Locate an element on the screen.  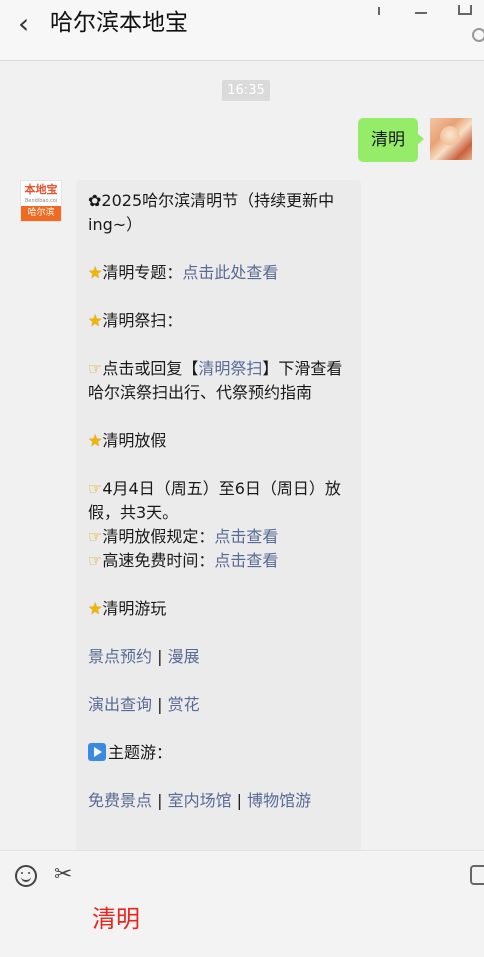
bot-avatar: 本地宝 Bendibao.com 哈尔滨 is located at coordinates (41, 201).